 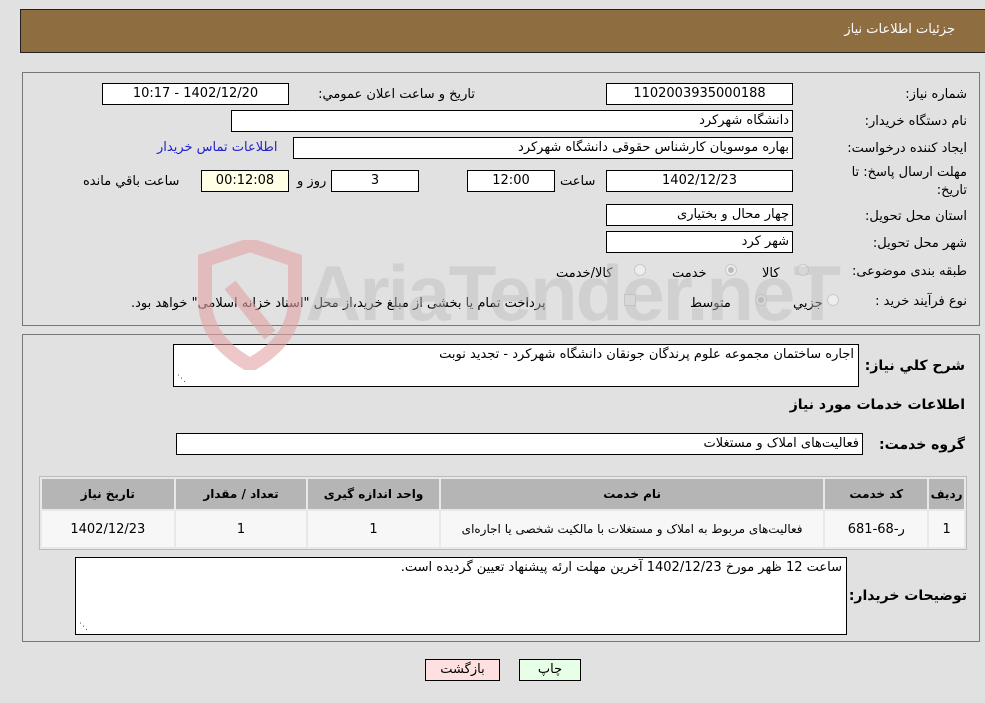 What do you see at coordinates (640, 270) in the screenshot?
I see `category-radio-goods-service` at bounding box center [640, 270].